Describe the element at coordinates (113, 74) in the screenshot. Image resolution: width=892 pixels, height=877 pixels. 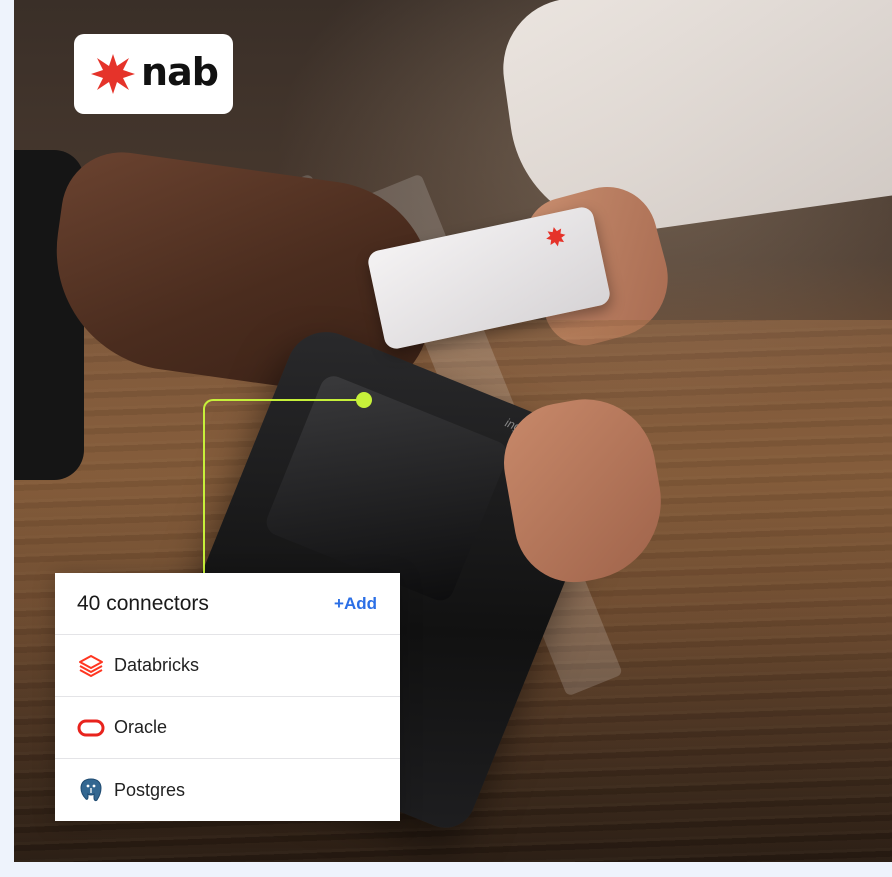
I see `nab-star-icon` at that location.